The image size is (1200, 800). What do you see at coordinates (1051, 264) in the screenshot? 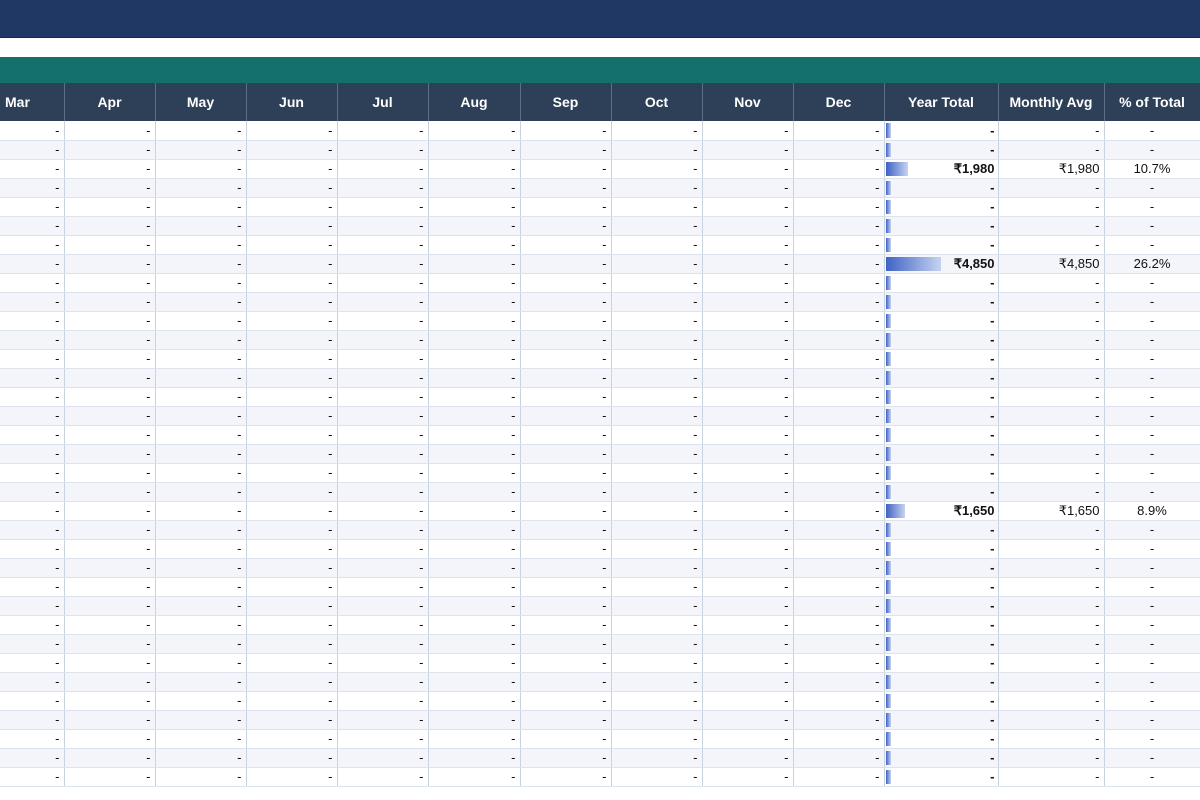
I see `cell-monthly-avg: ₹4,850` at bounding box center [1051, 264].